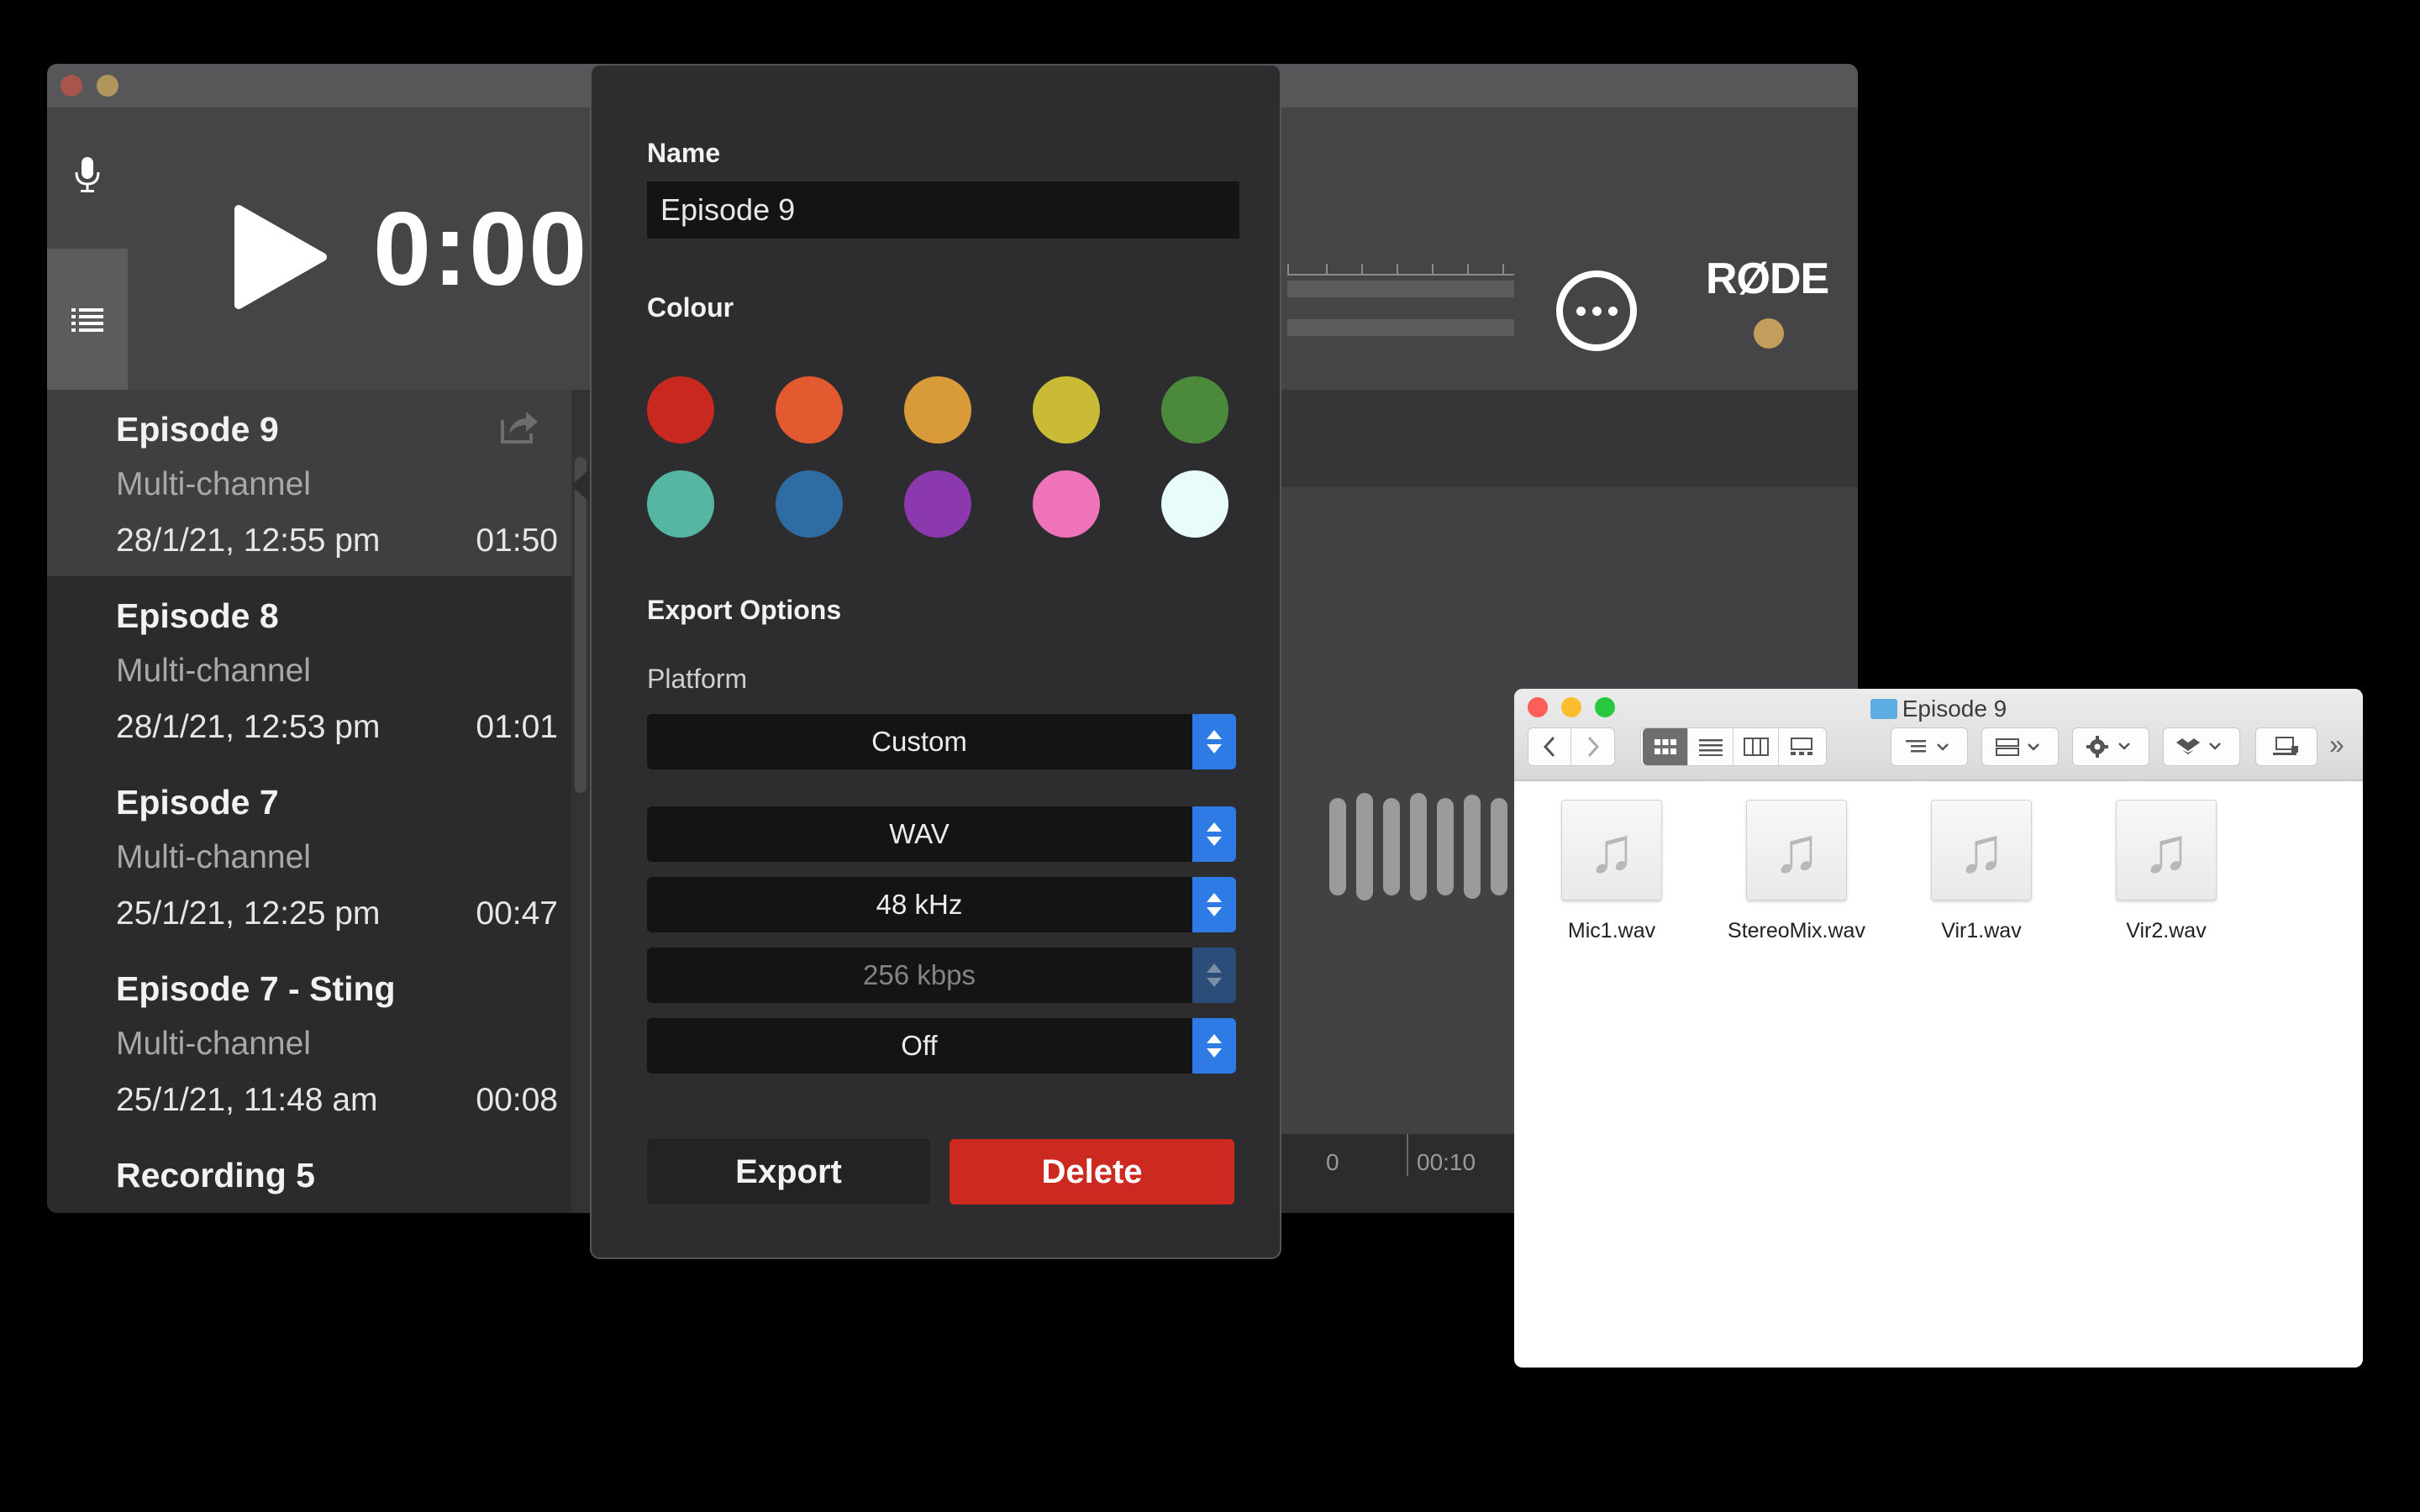  I want to click on recording-duration: 01:50, so click(517, 540).